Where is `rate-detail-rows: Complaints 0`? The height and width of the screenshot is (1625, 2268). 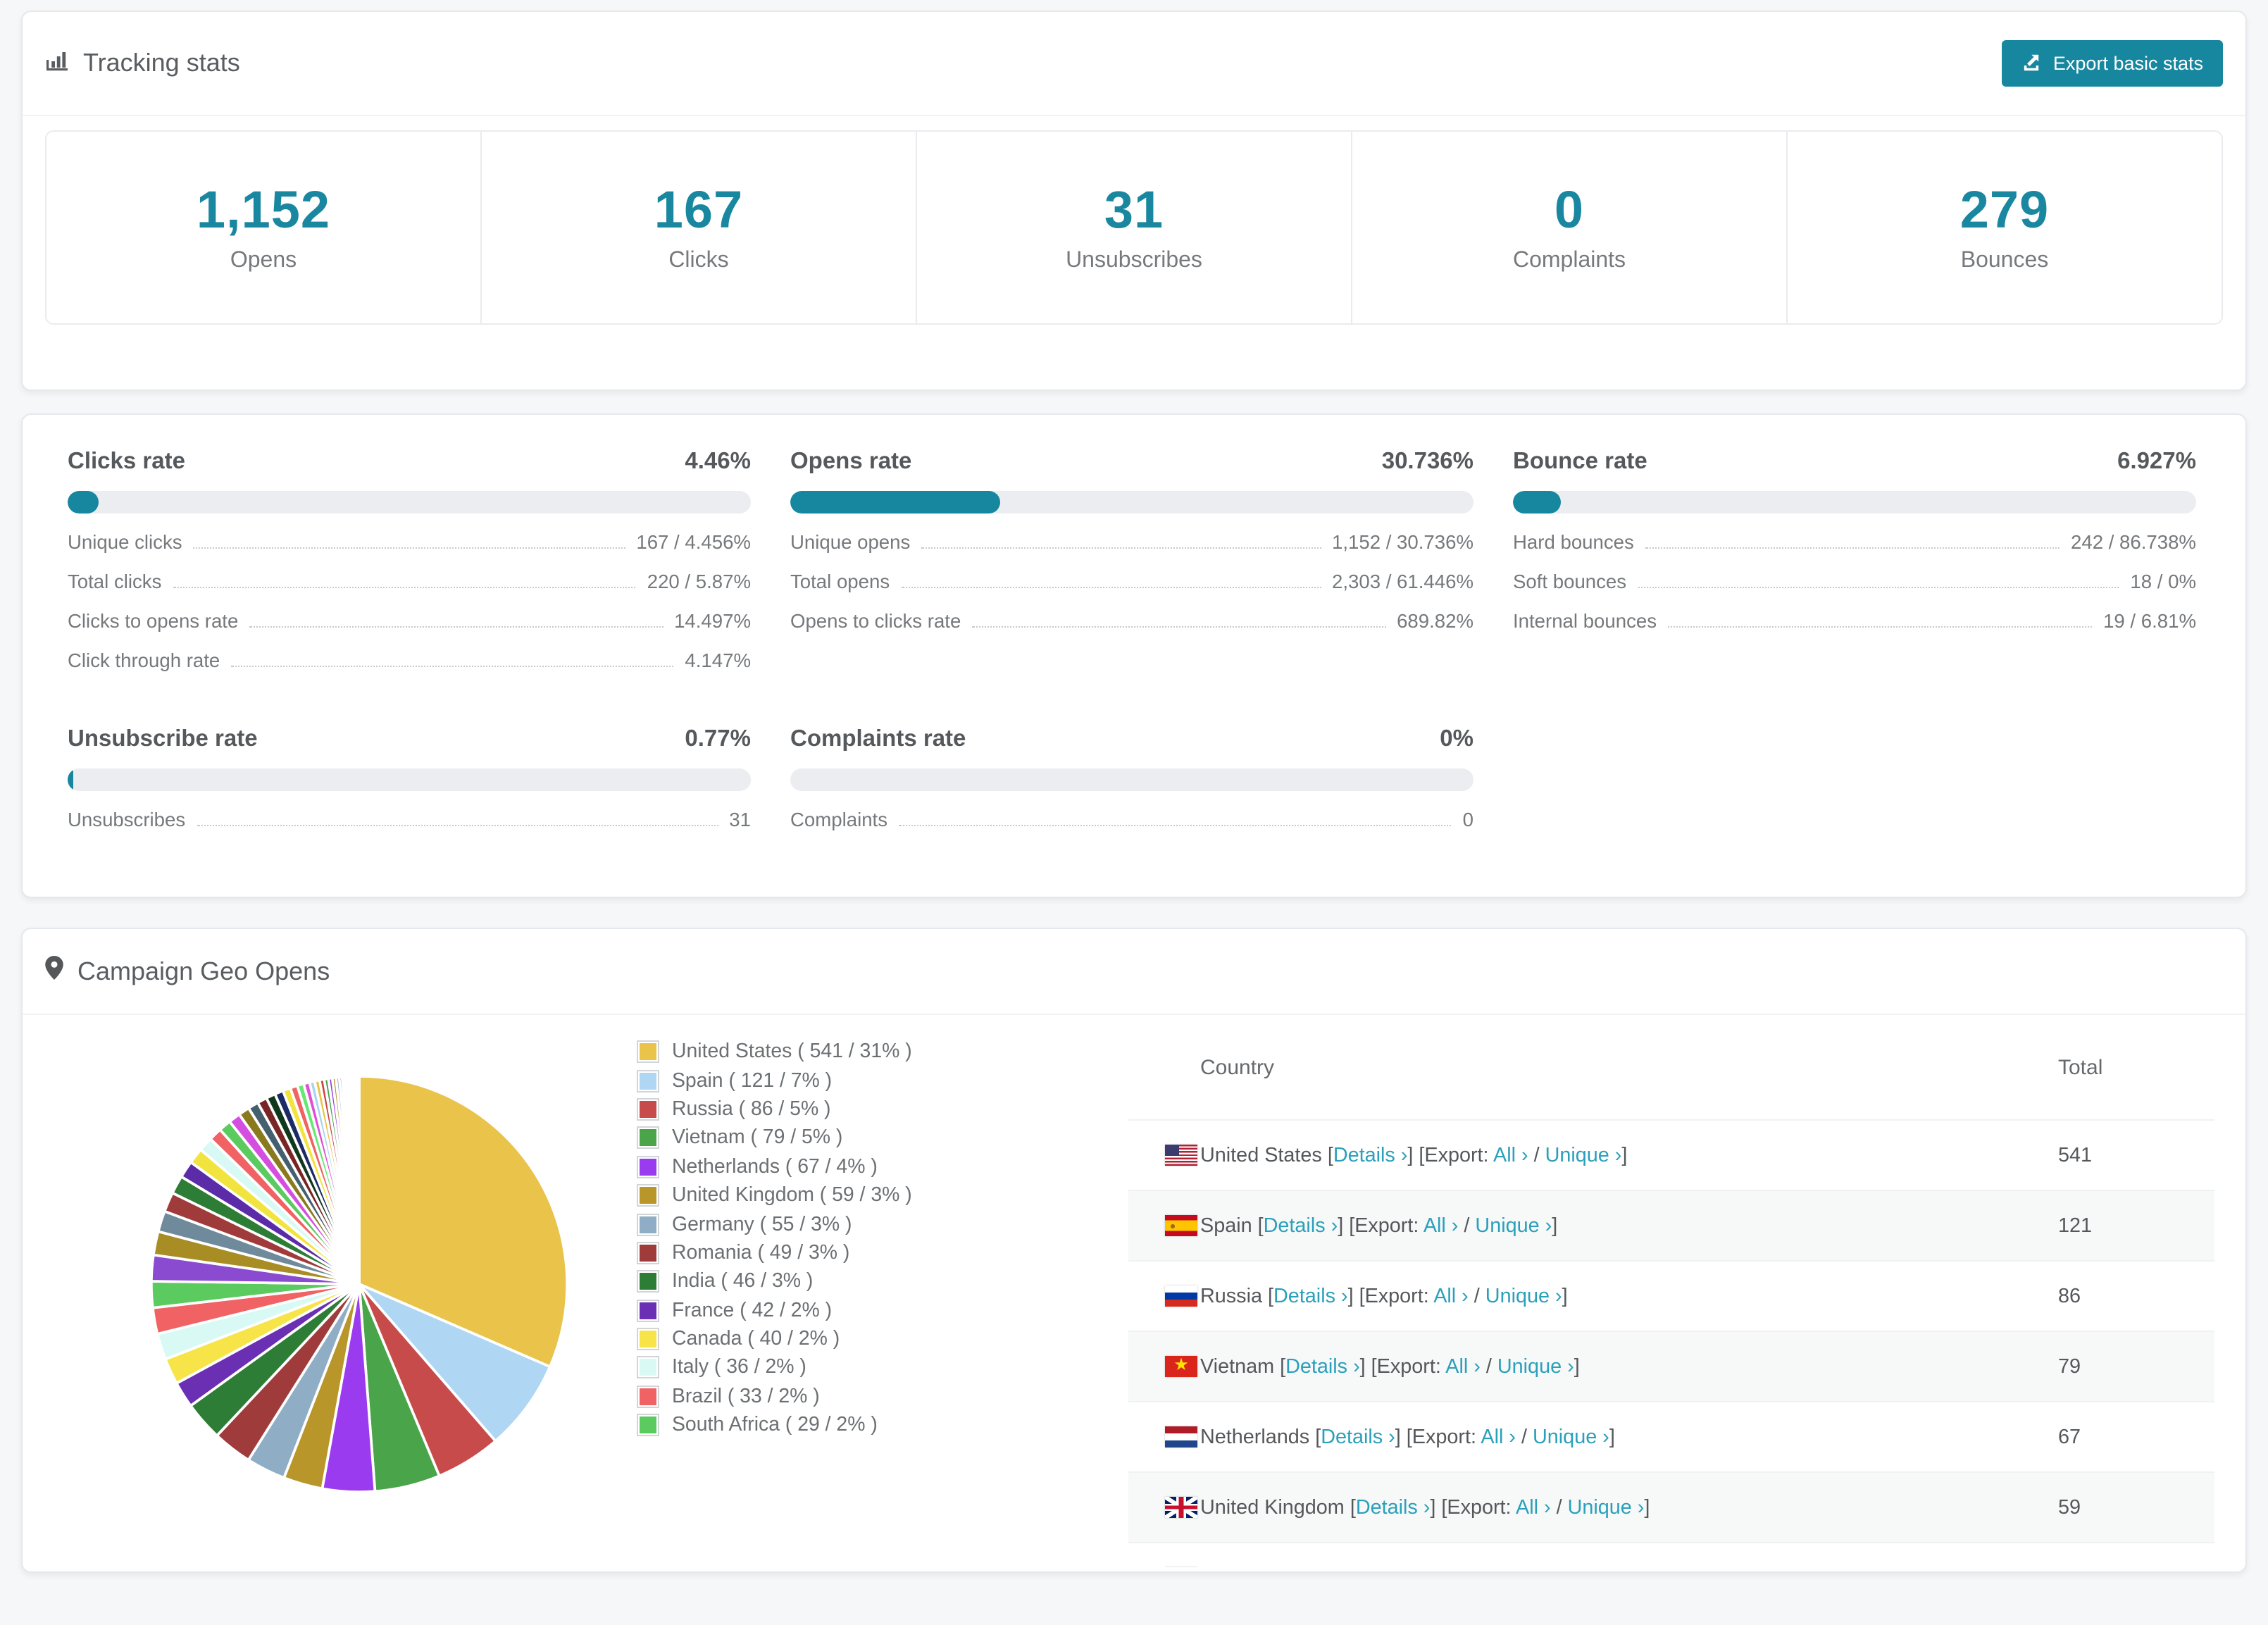 rate-detail-rows: Complaints 0 is located at coordinates (1132, 829).